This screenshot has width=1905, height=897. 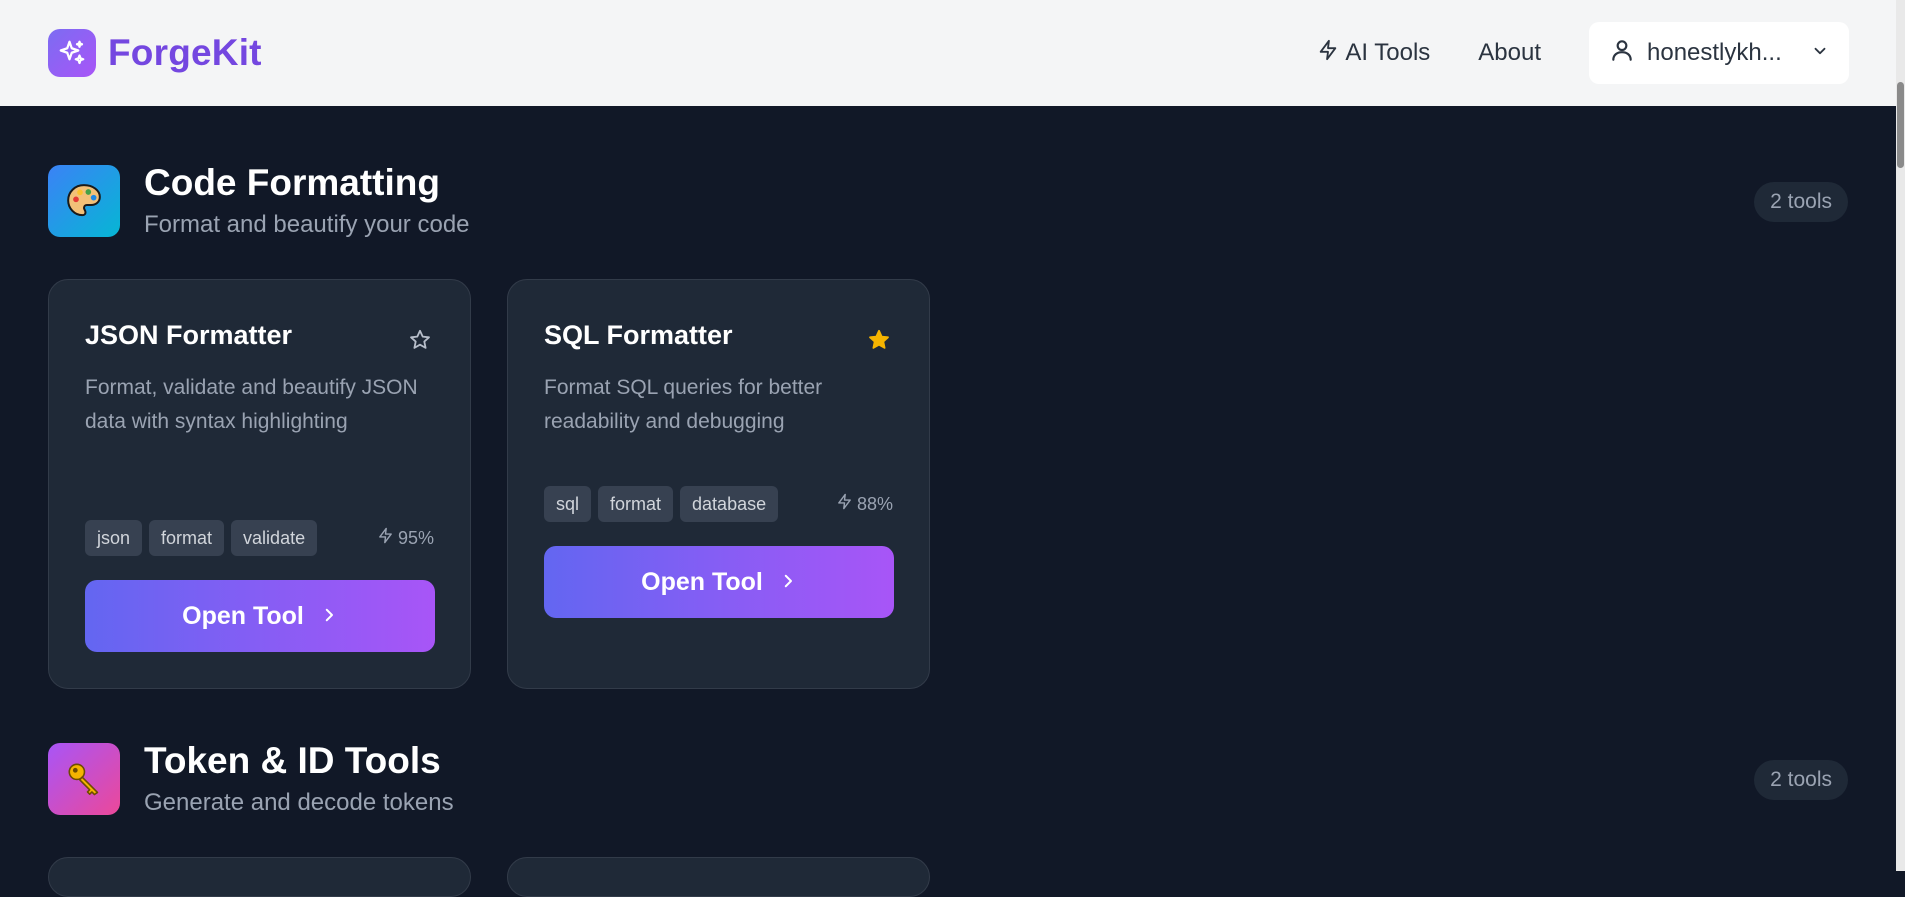 What do you see at coordinates (729, 504) in the screenshot?
I see `tag: database` at bounding box center [729, 504].